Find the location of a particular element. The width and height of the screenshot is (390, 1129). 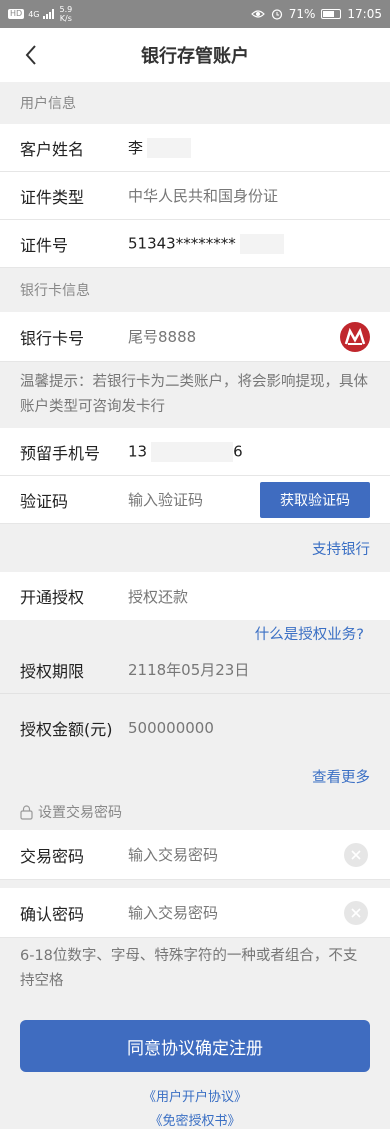

reserved-phone-label: 预留手机号 is located at coordinates (60, 453).